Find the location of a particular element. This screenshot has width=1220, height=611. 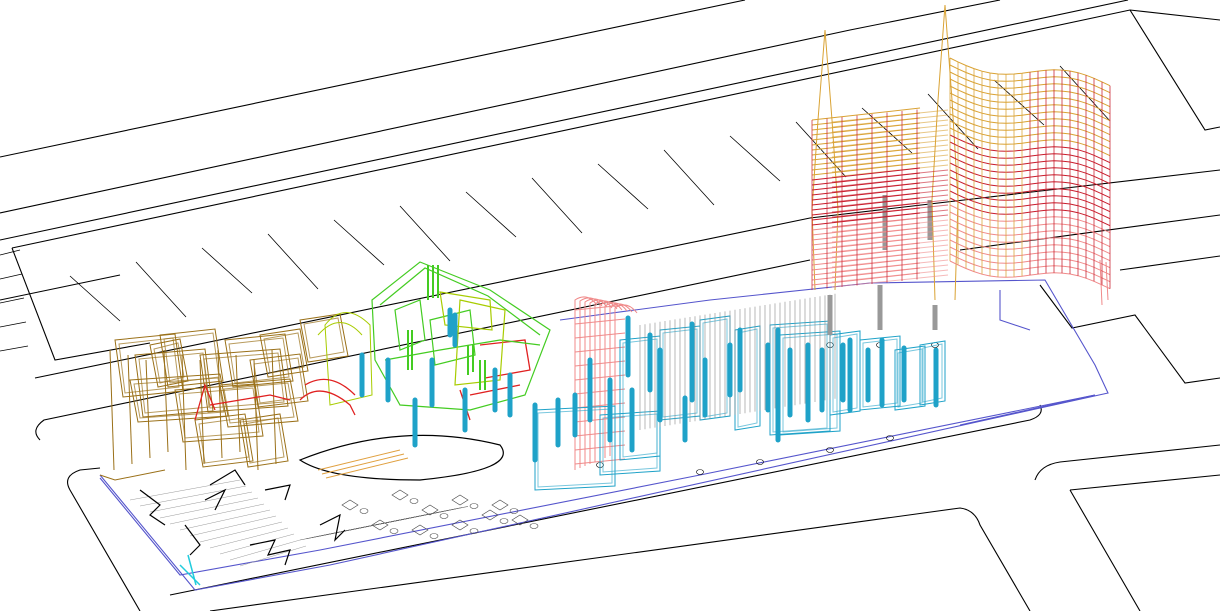

lower-block-right is located at coordinates (1127, 462).